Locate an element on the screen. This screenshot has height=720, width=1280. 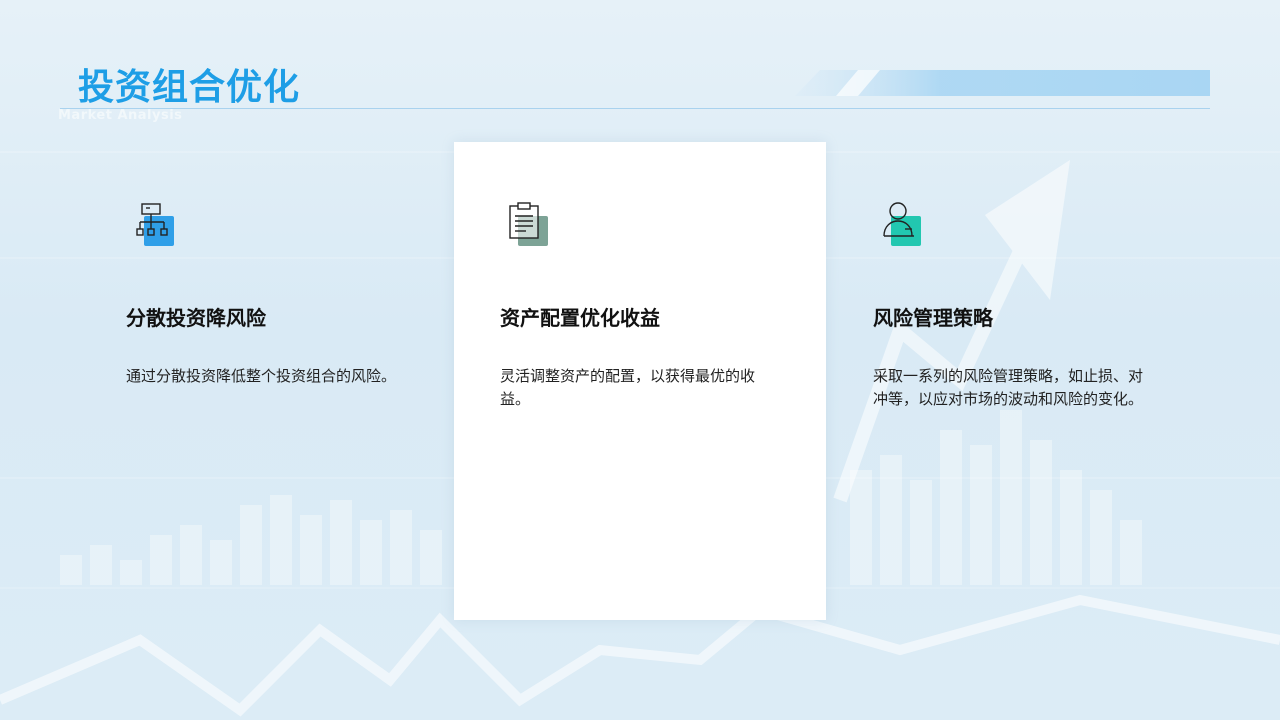
clipboard-icon is located at coordinates (524, 220).